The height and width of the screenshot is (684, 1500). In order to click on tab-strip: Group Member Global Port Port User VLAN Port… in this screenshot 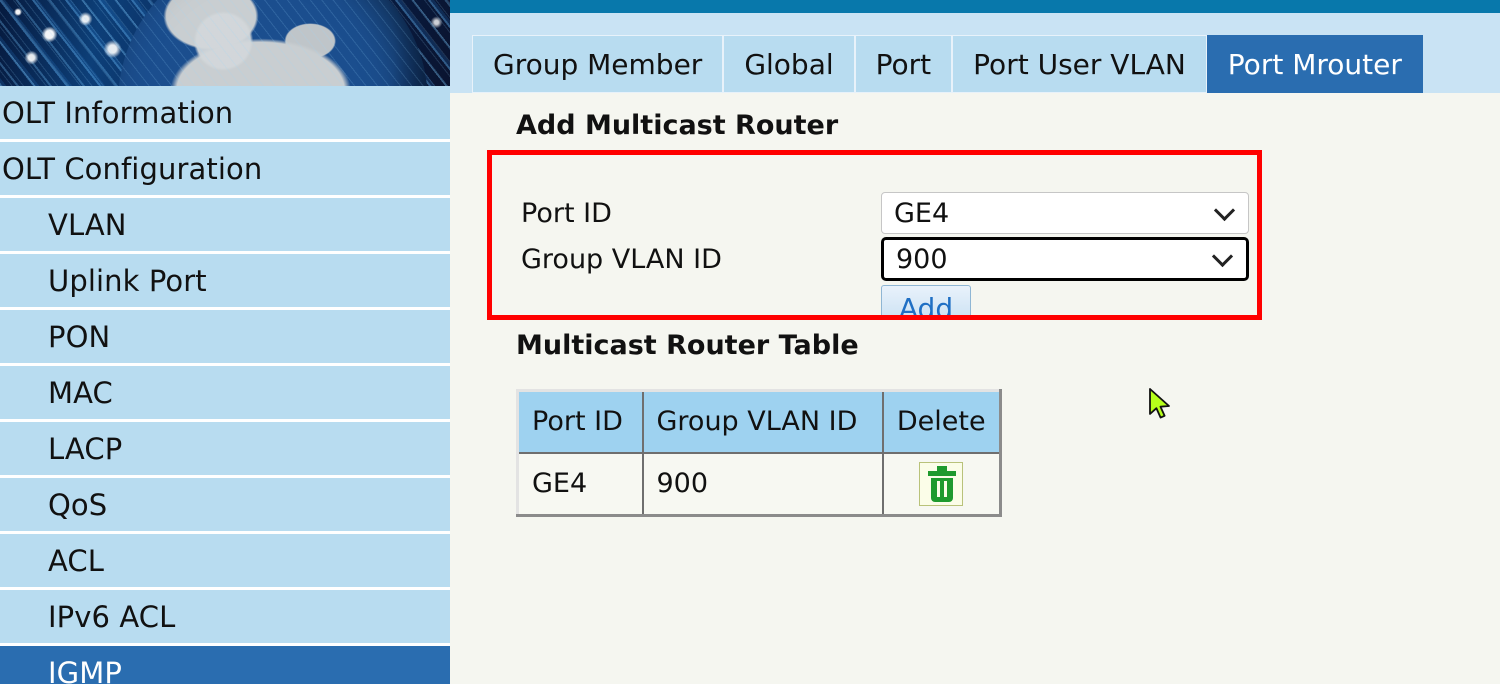, I will do `click(975, 53)`.